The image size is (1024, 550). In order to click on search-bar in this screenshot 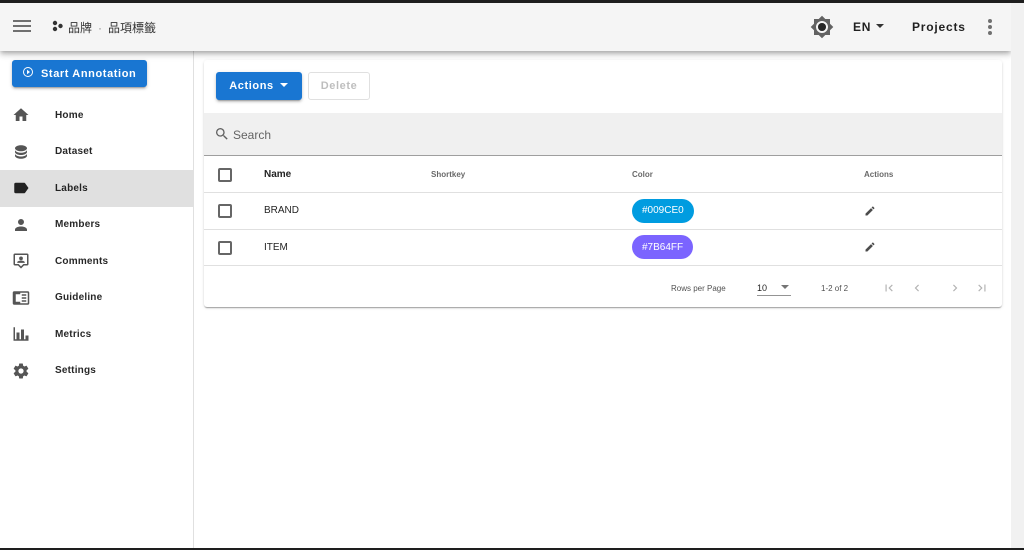, I will do `click(603, 134)`.